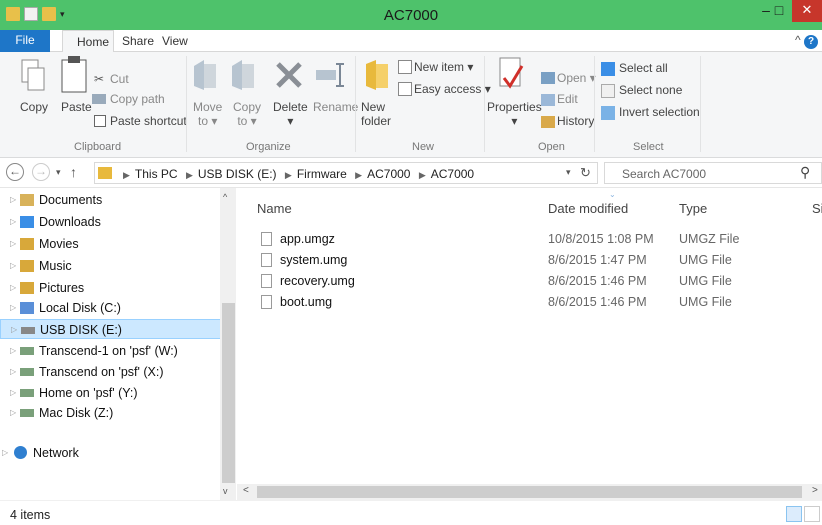 The height and width of the screenshot is (525, 822). Describe the element at coordinates (137, 99) in the screenshot. I see `copy-path-button: Copy path` at that location.